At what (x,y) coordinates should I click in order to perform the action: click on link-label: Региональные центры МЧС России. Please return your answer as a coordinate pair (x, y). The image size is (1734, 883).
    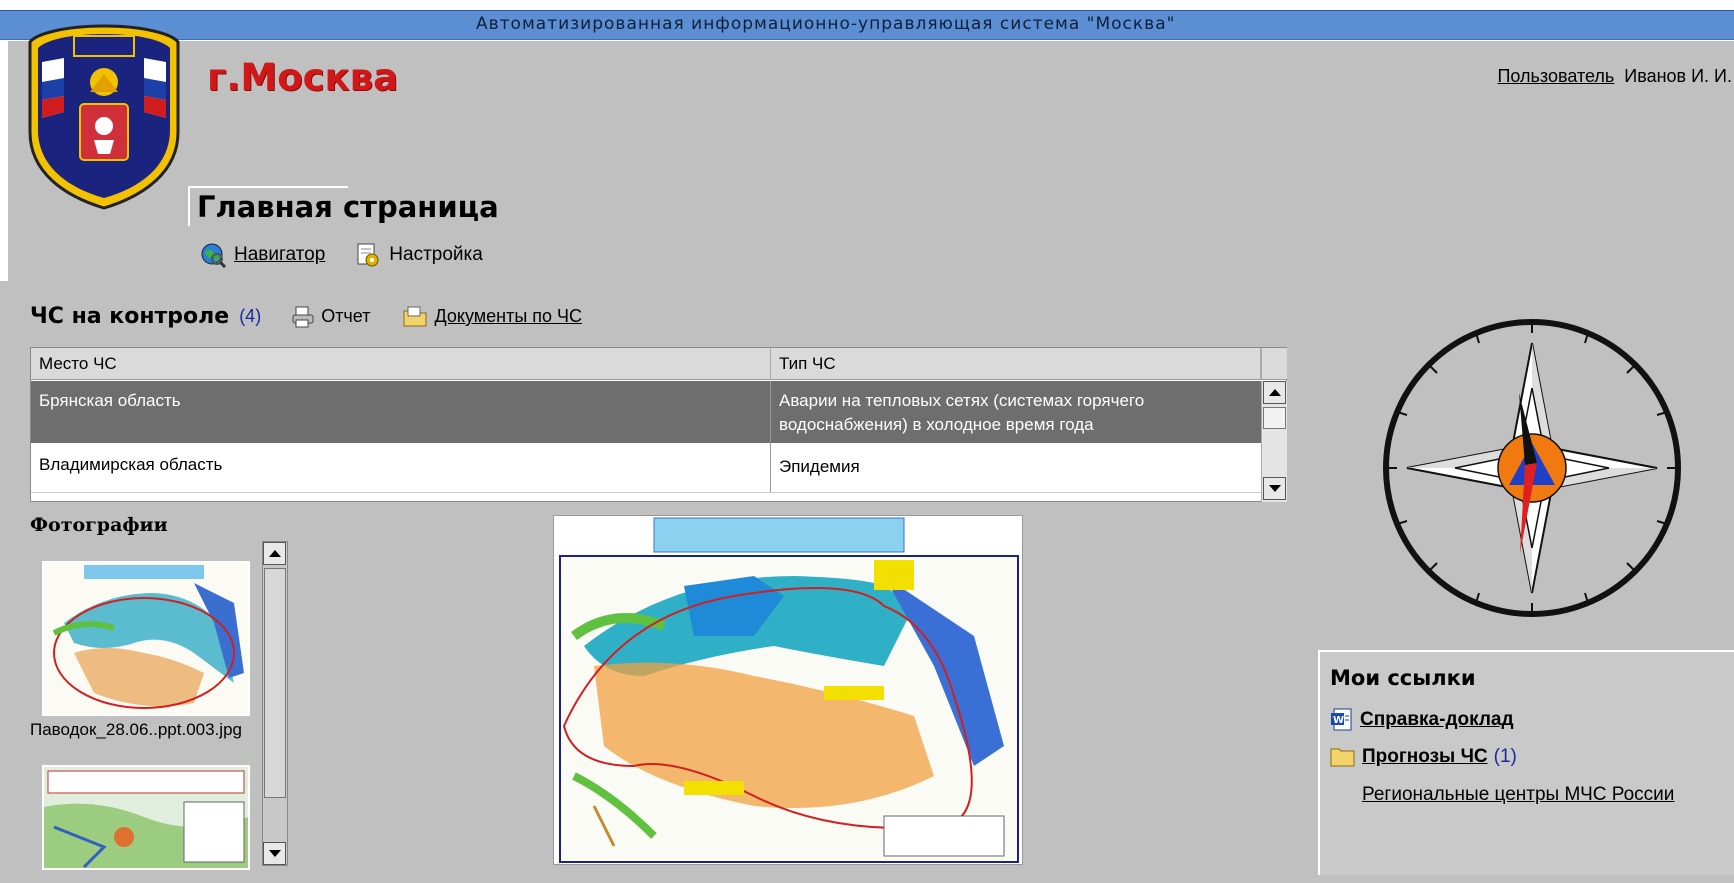
    Looking at the image, I should click on (1518, 795).